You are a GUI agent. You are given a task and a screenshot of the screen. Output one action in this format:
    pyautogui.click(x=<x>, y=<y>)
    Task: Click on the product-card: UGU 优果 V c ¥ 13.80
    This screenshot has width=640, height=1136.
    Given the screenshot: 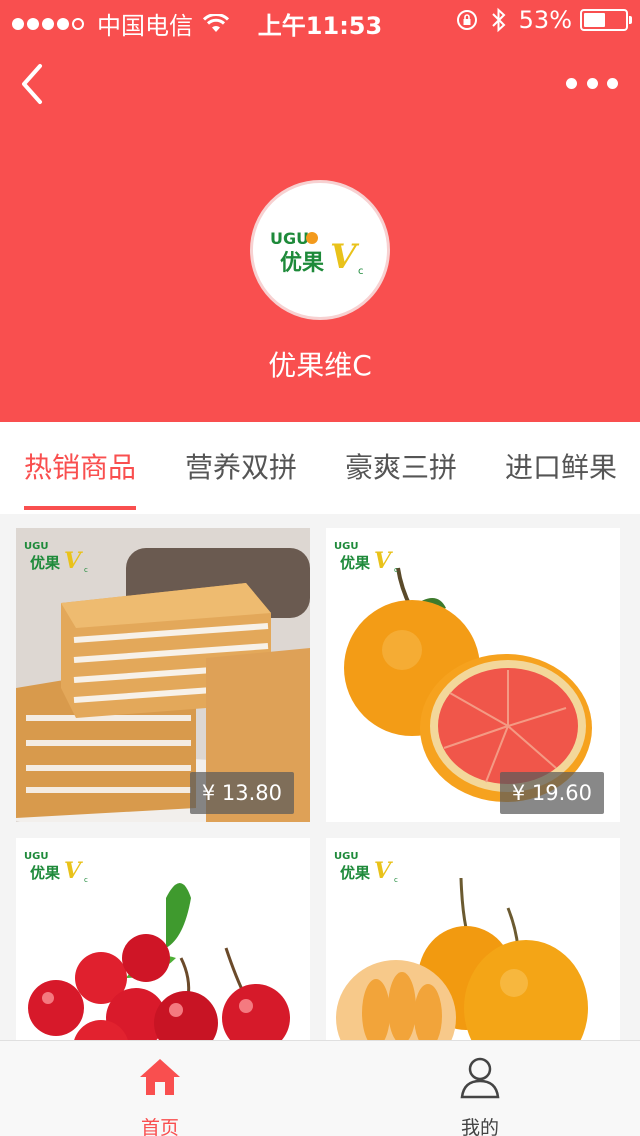 What is the action you would take?
    pyautogui.click(x=163, y=675)
    